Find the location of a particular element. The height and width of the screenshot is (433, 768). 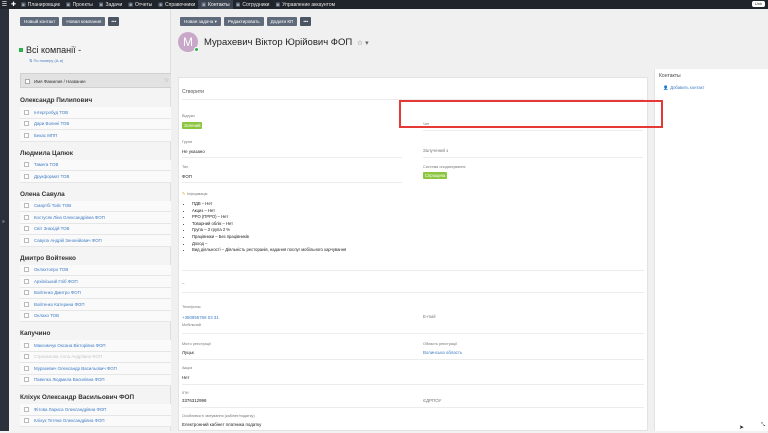

list-item: Бекас МПП is located at coordinates (97, 136).